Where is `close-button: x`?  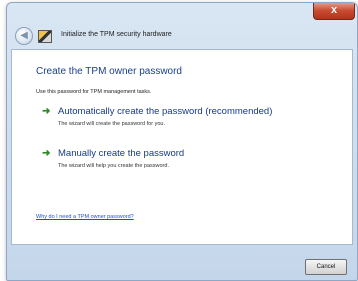 close-button: x is located at coordinates (334, 11).